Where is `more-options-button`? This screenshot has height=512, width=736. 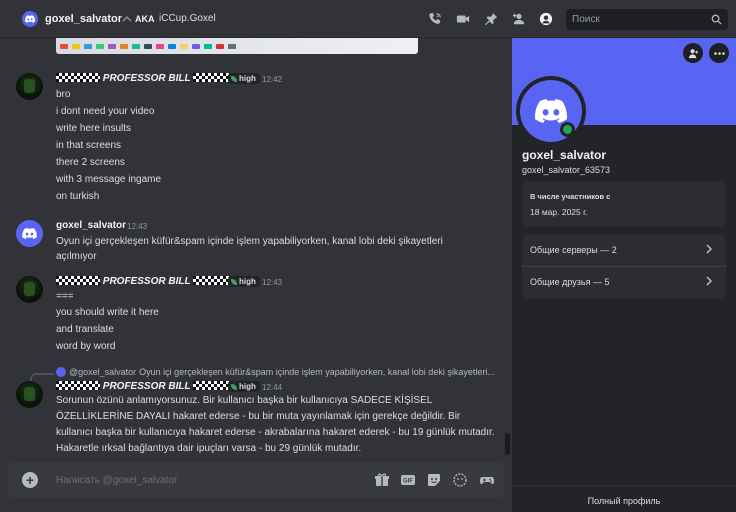
more-options-button is located at coordinates (719, 53).